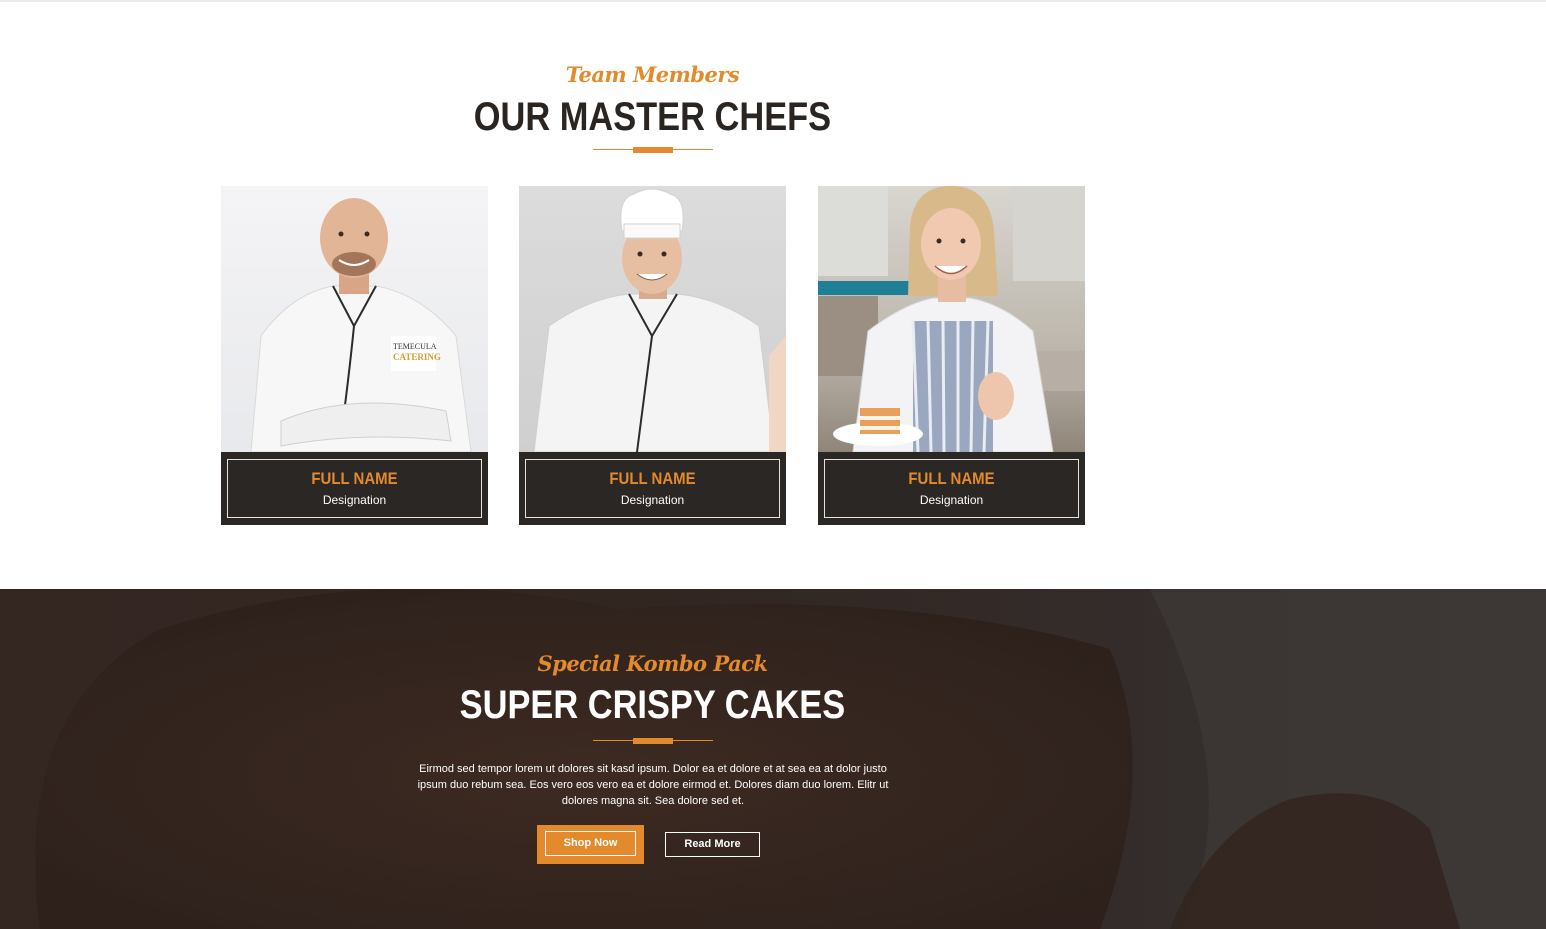 This screenshot has width=1546, height=929. I want to click on chef-photo: TEMECULA CATERING, so click(354, 319).